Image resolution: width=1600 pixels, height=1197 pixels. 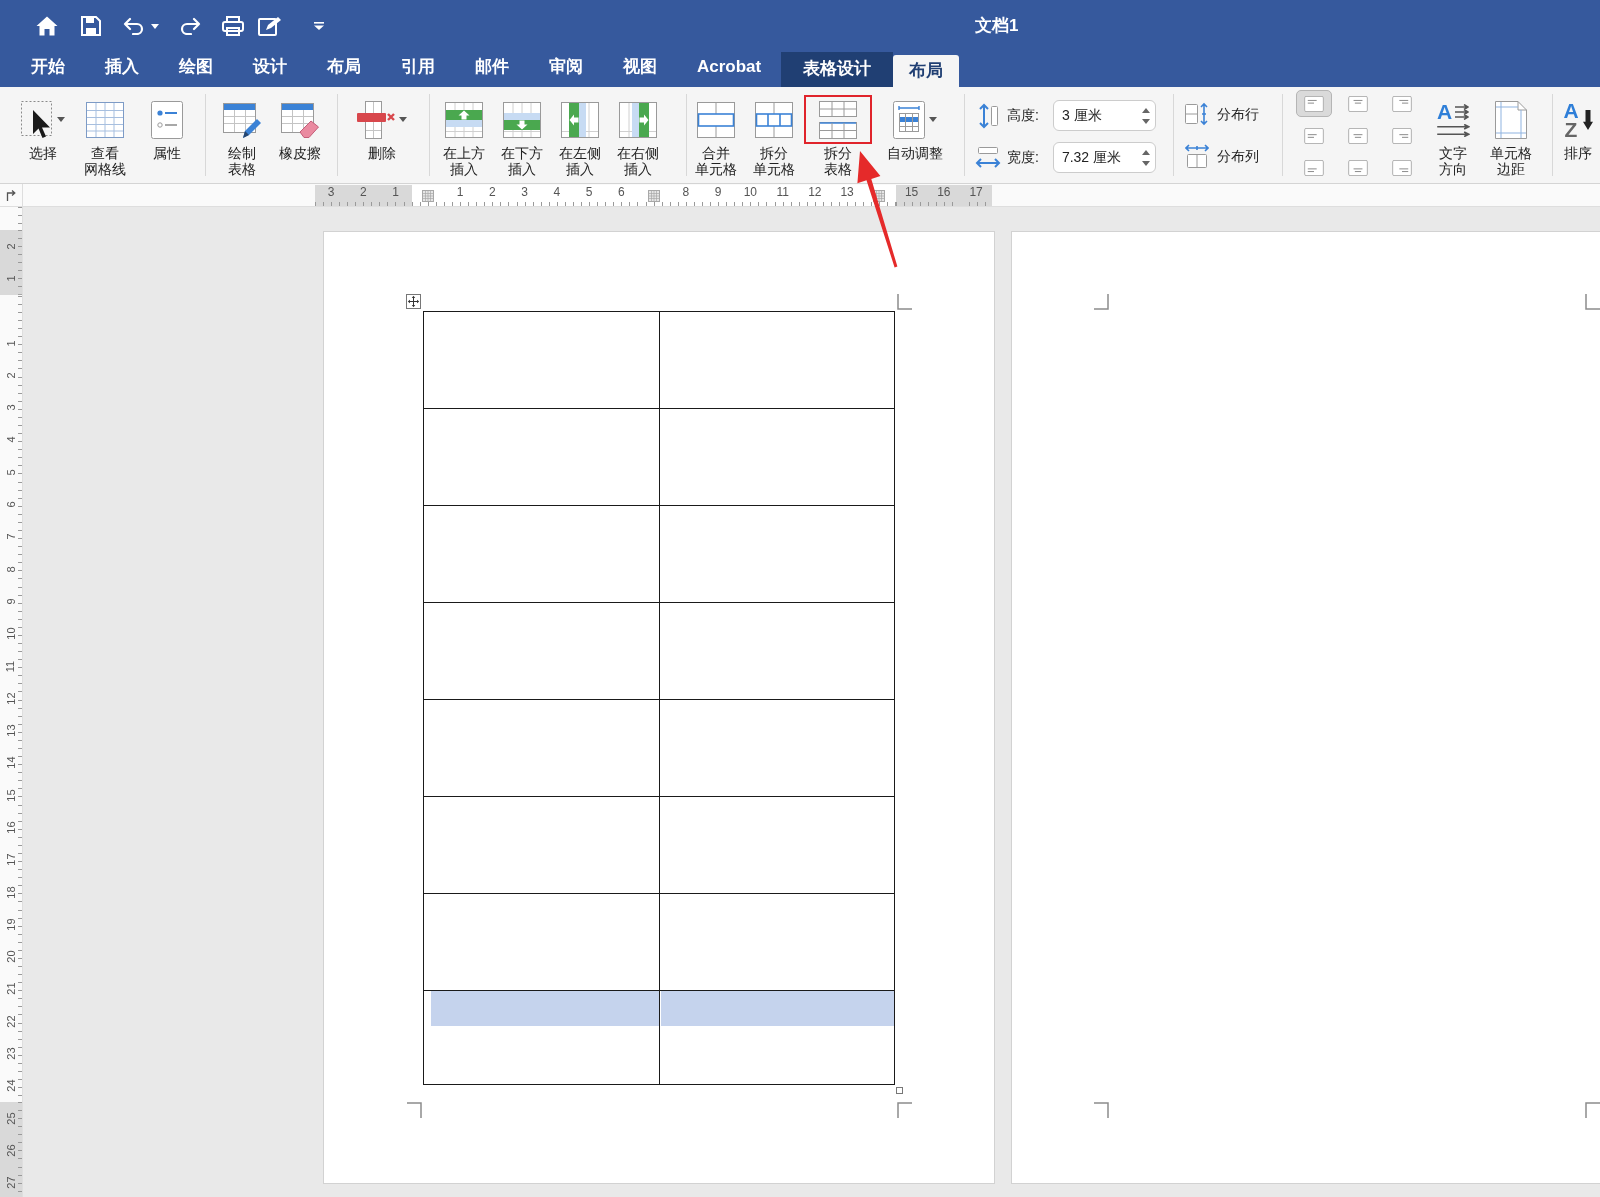 What do you see at coordinates (522, 135) in the screenshot?
I see `insert-below-button: 在下方插入` at bounding box center [522, 135].